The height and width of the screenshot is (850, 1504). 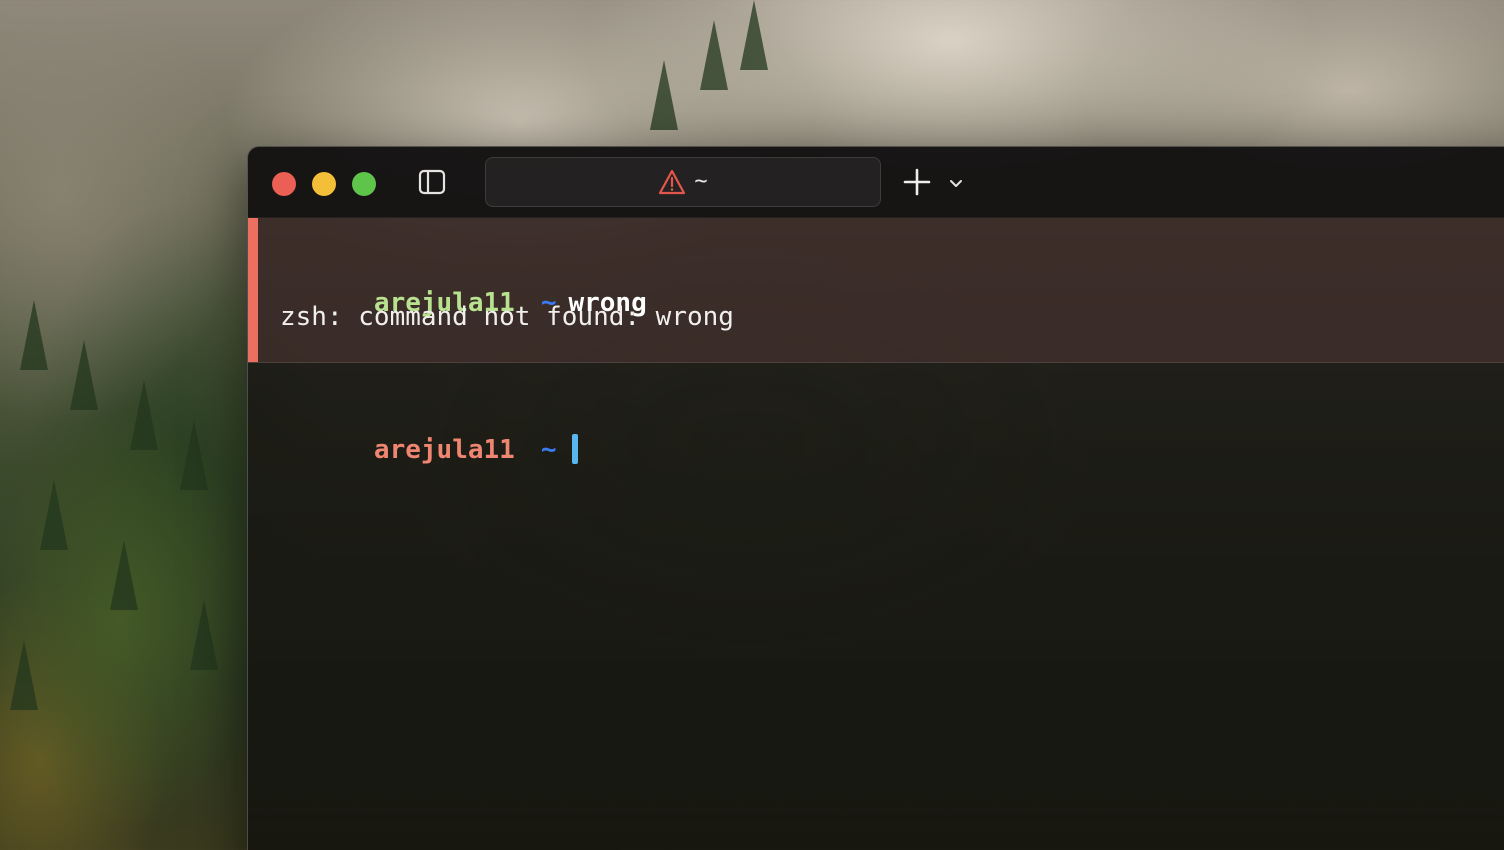 I want to click on close-button, so click(x=284, y=184).